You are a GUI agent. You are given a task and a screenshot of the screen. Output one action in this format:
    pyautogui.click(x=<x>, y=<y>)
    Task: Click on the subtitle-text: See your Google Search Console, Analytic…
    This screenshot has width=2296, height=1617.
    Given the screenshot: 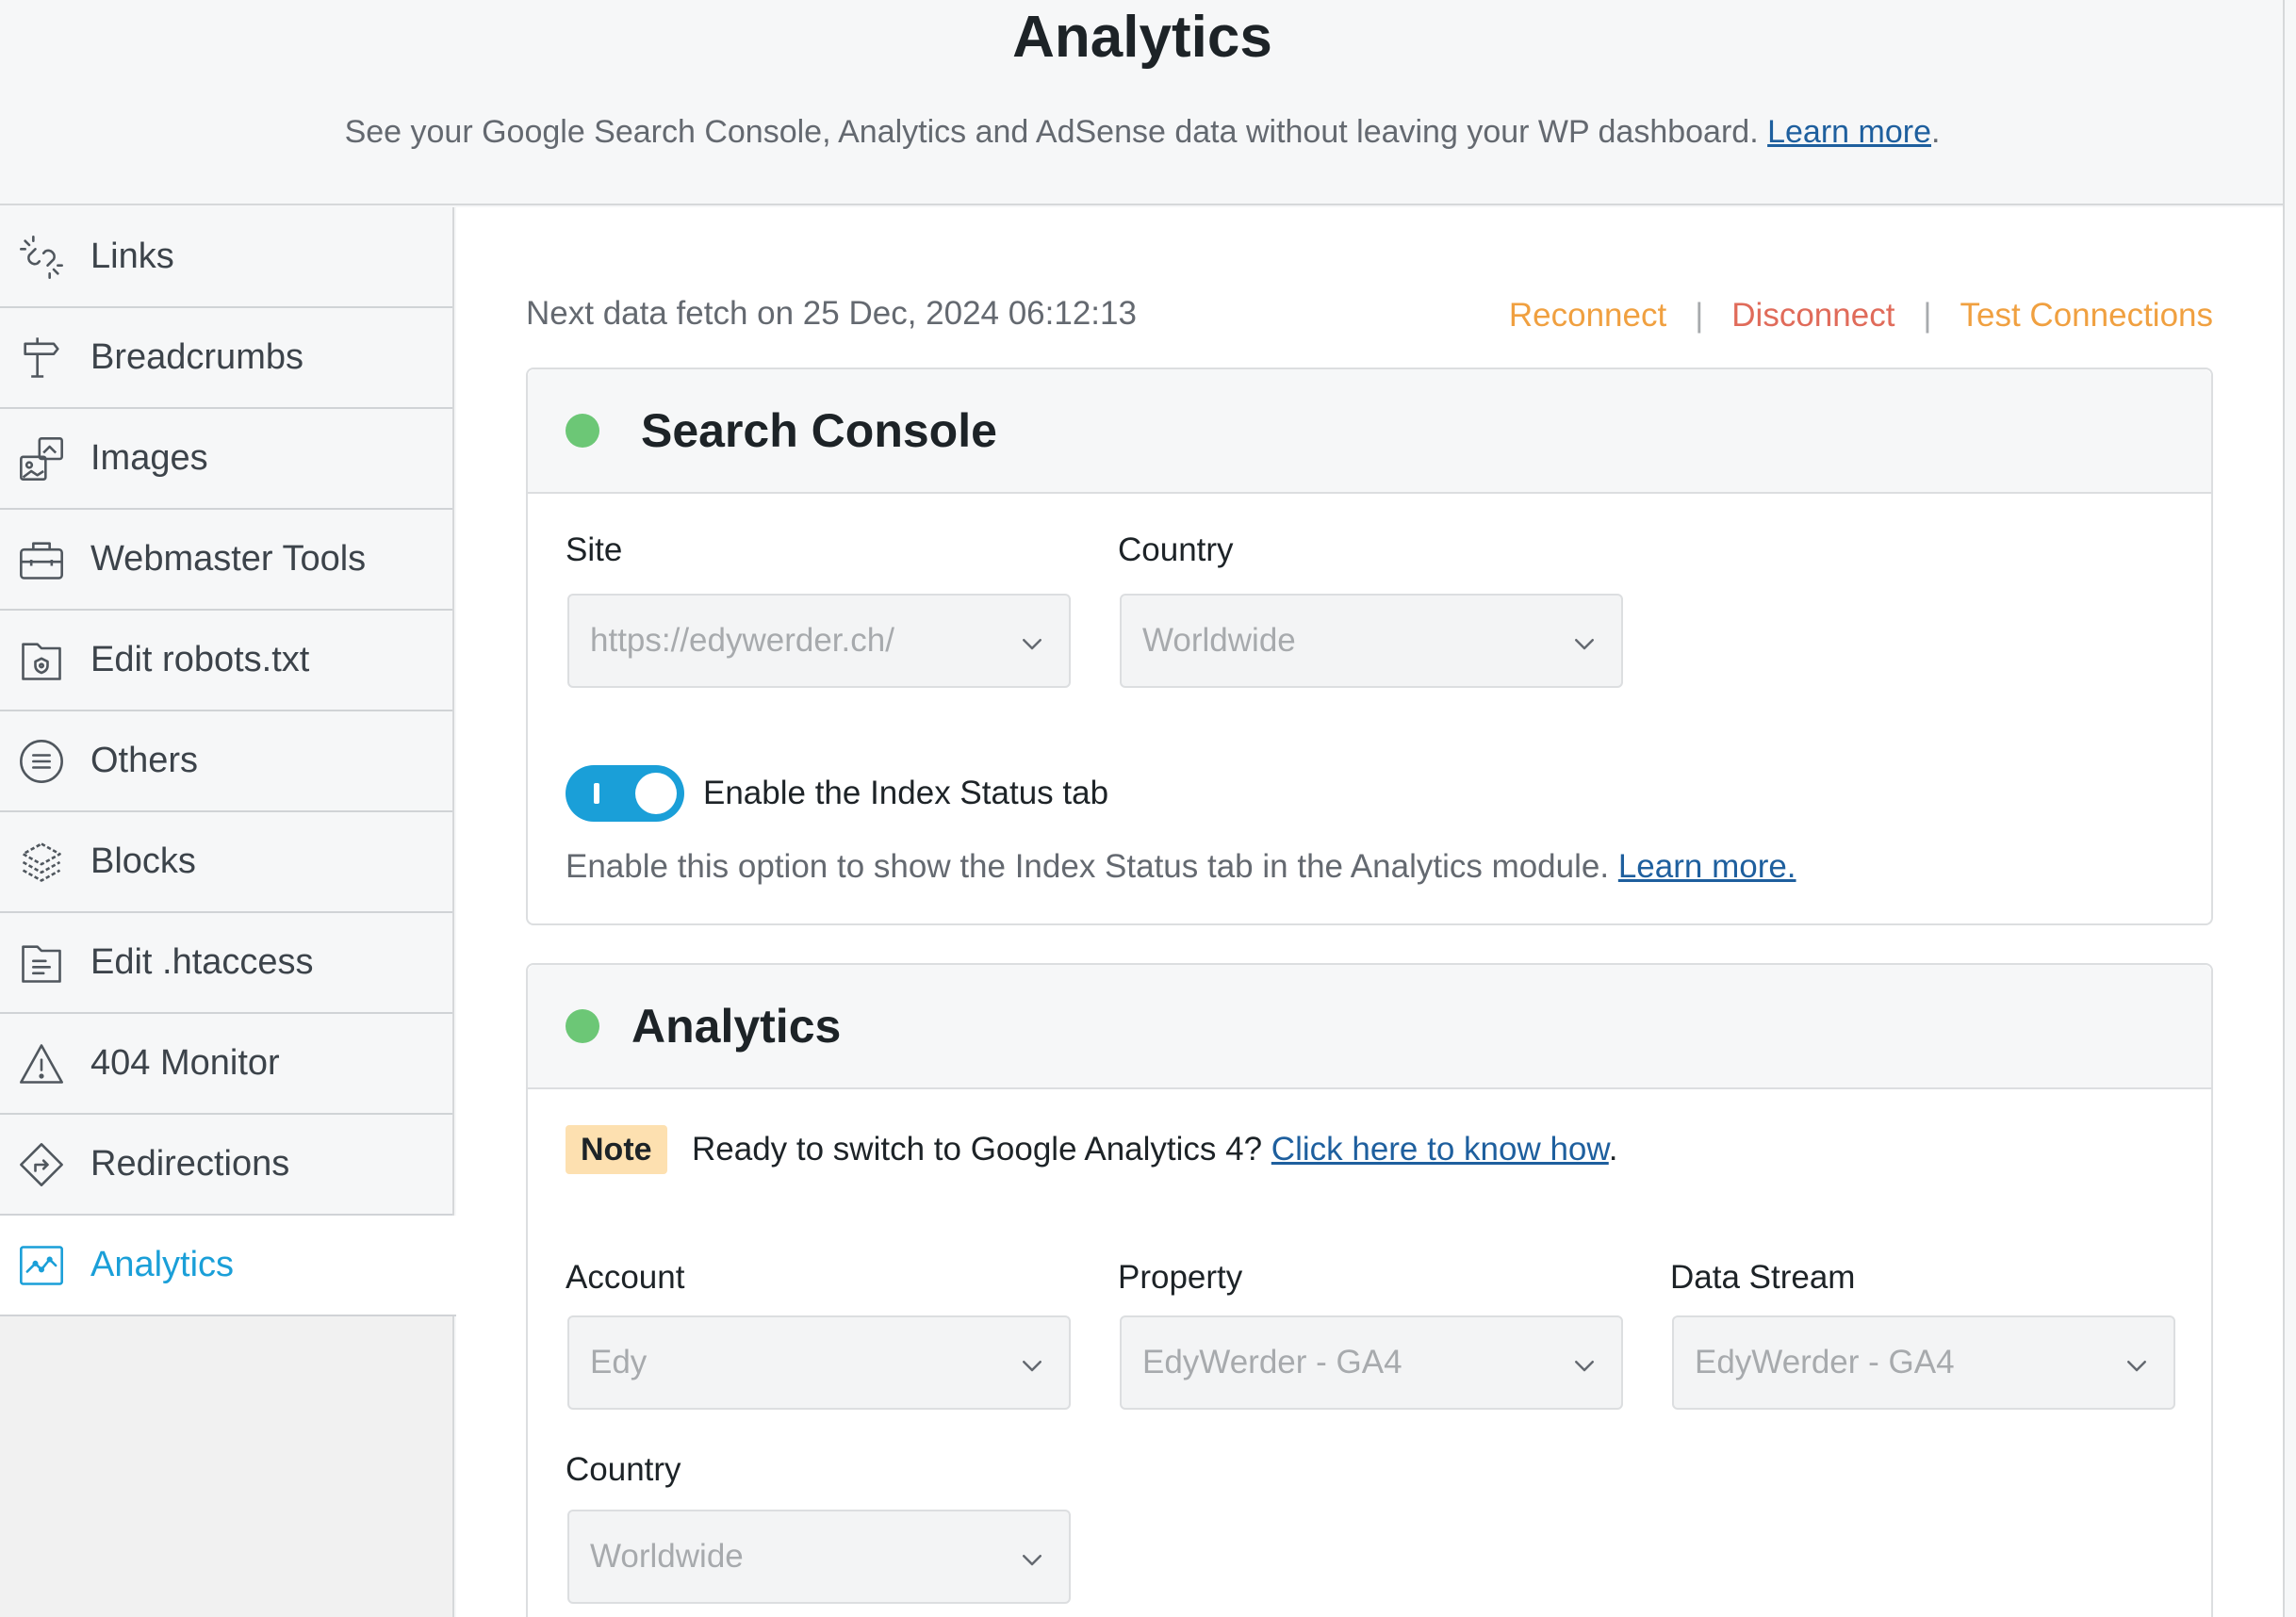 What is the action you would take?
    pyautogui.click(x=1051, y=132)
    